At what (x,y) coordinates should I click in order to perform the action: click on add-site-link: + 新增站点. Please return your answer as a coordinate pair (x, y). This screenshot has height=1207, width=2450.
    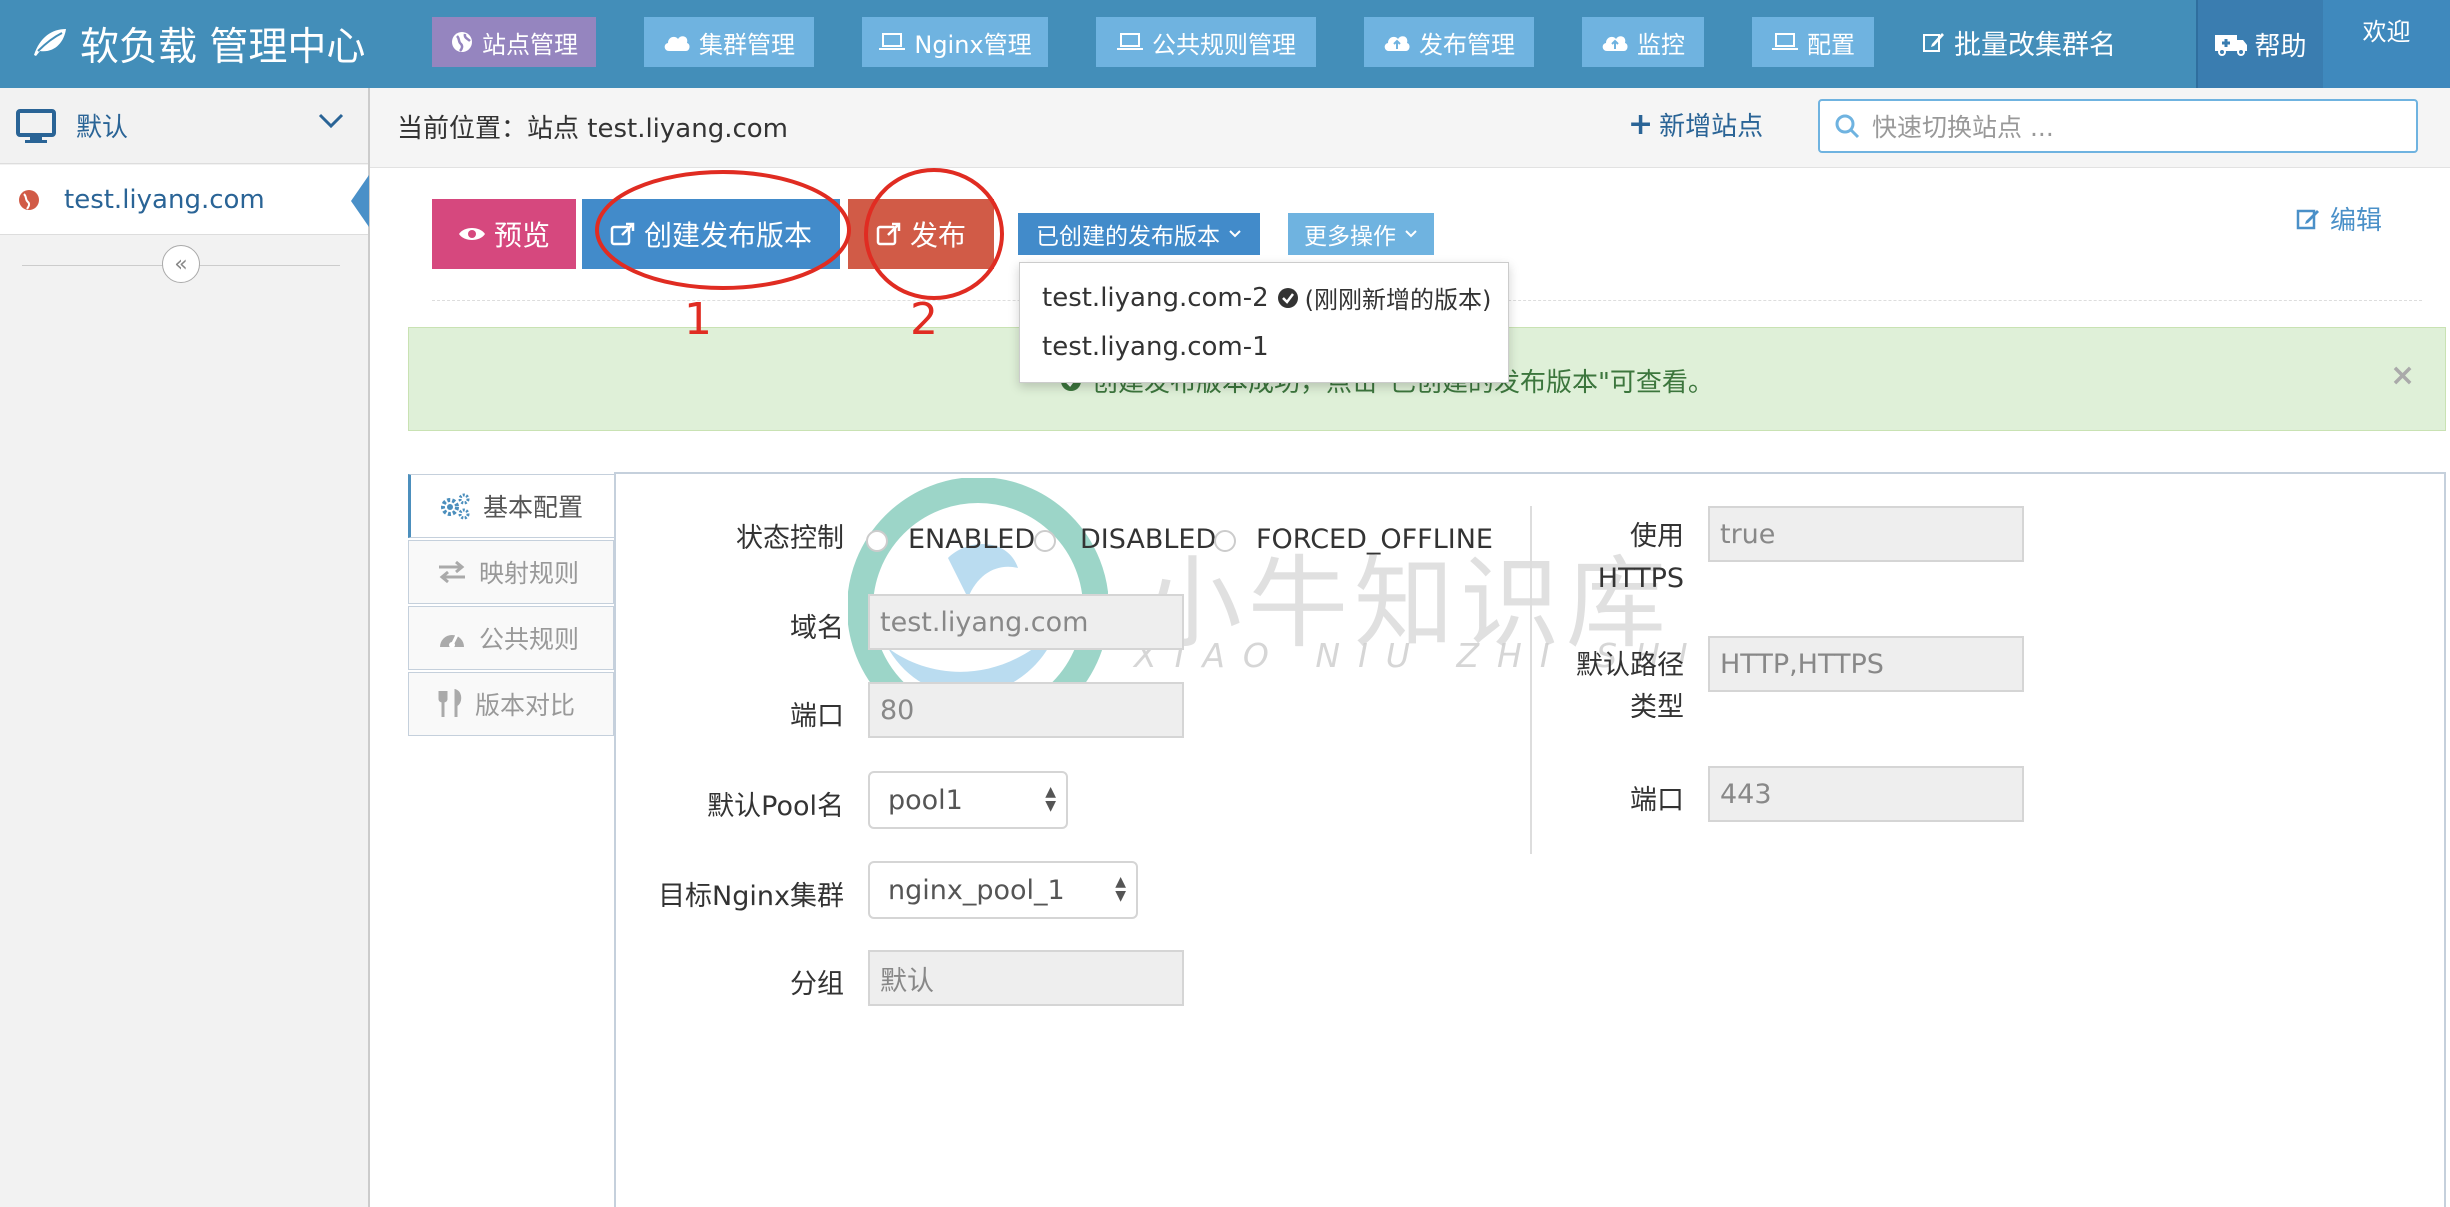
    Looking at the image, I should click on (1695, 124).